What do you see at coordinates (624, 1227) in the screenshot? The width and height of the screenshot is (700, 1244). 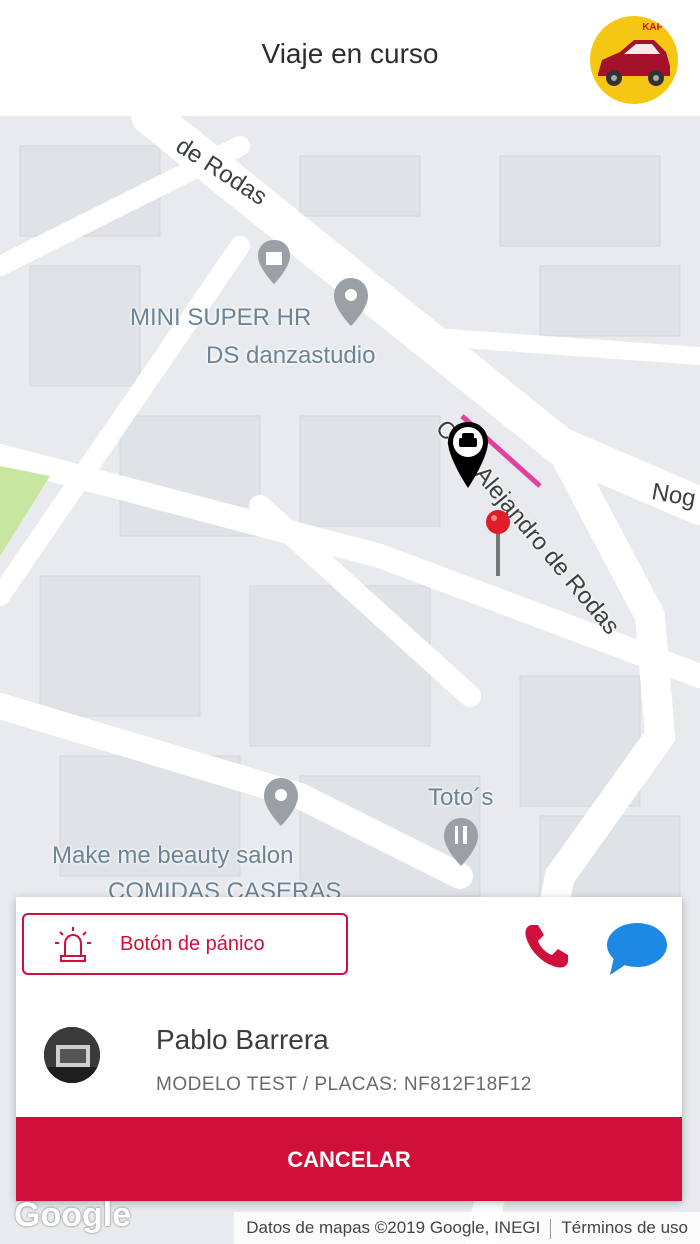 I see `terms-link: Términos de uso` at bounding box center [624, 1227].